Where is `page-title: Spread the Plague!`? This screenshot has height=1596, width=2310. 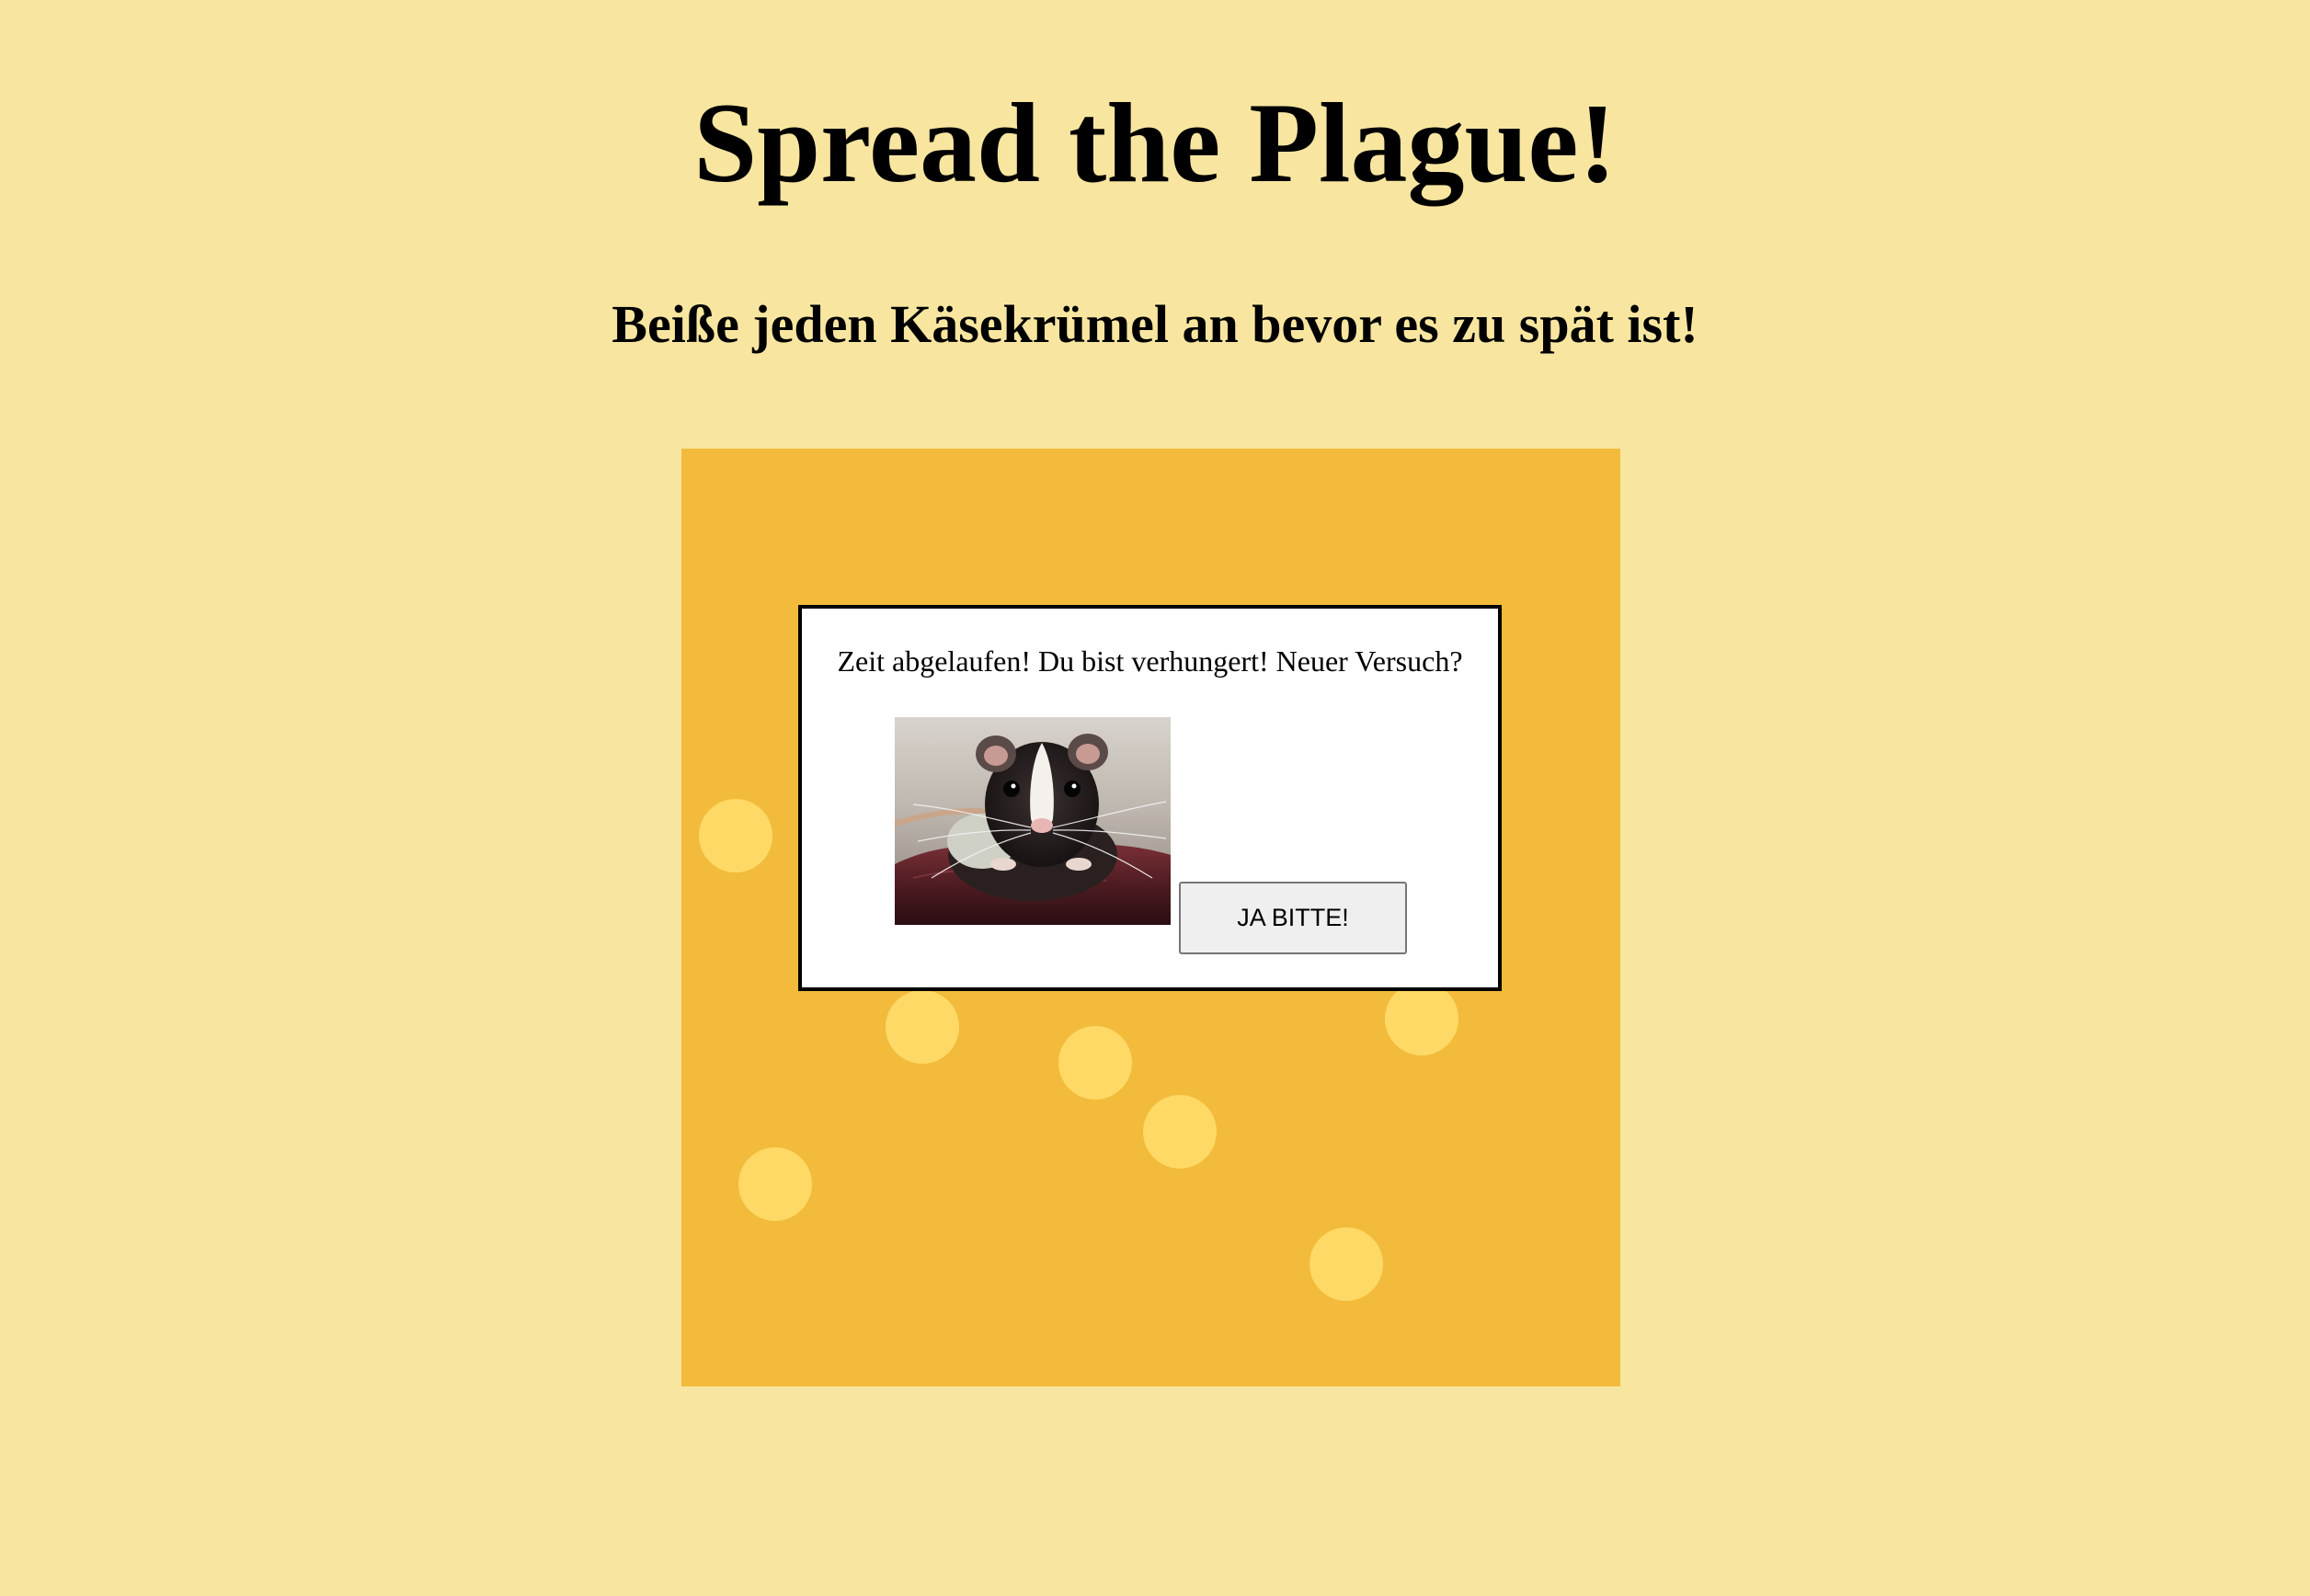
page-title: Spread the Plague! is located at coordinates (1155, 143).